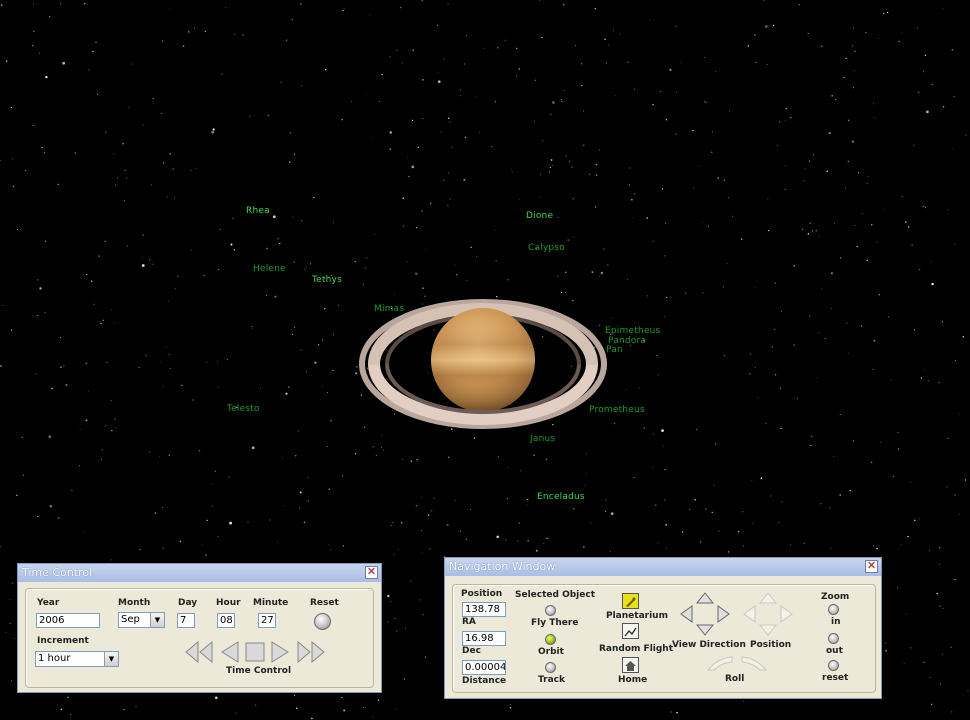  I want to click on step-back-icon, so click(230, 652).